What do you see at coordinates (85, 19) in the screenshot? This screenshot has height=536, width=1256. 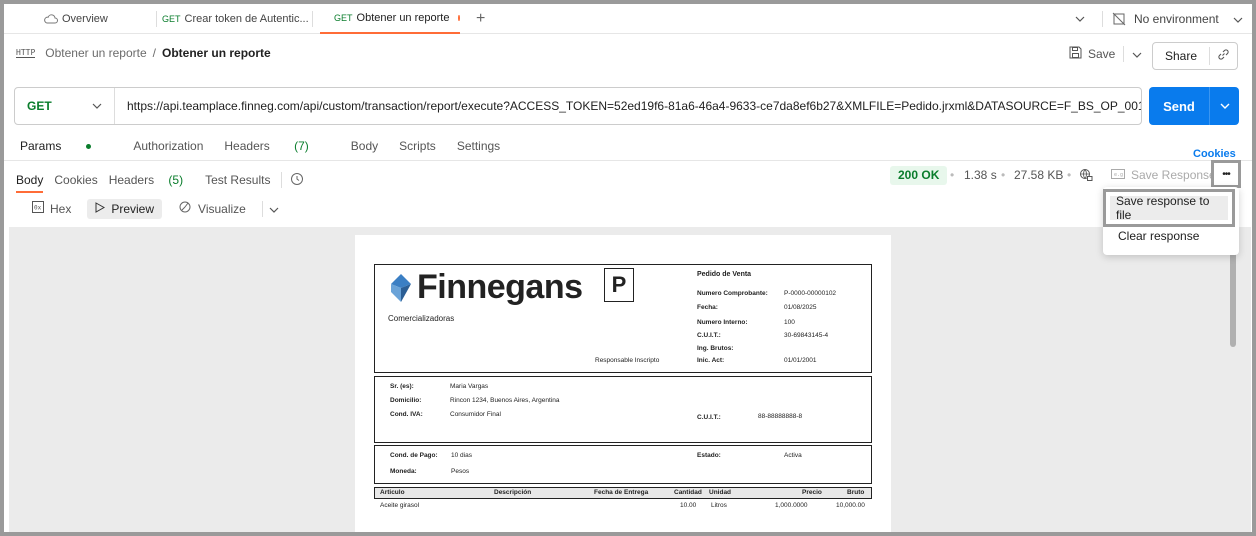 I see `tab-label: Overview` at bounding box center [85, 19].